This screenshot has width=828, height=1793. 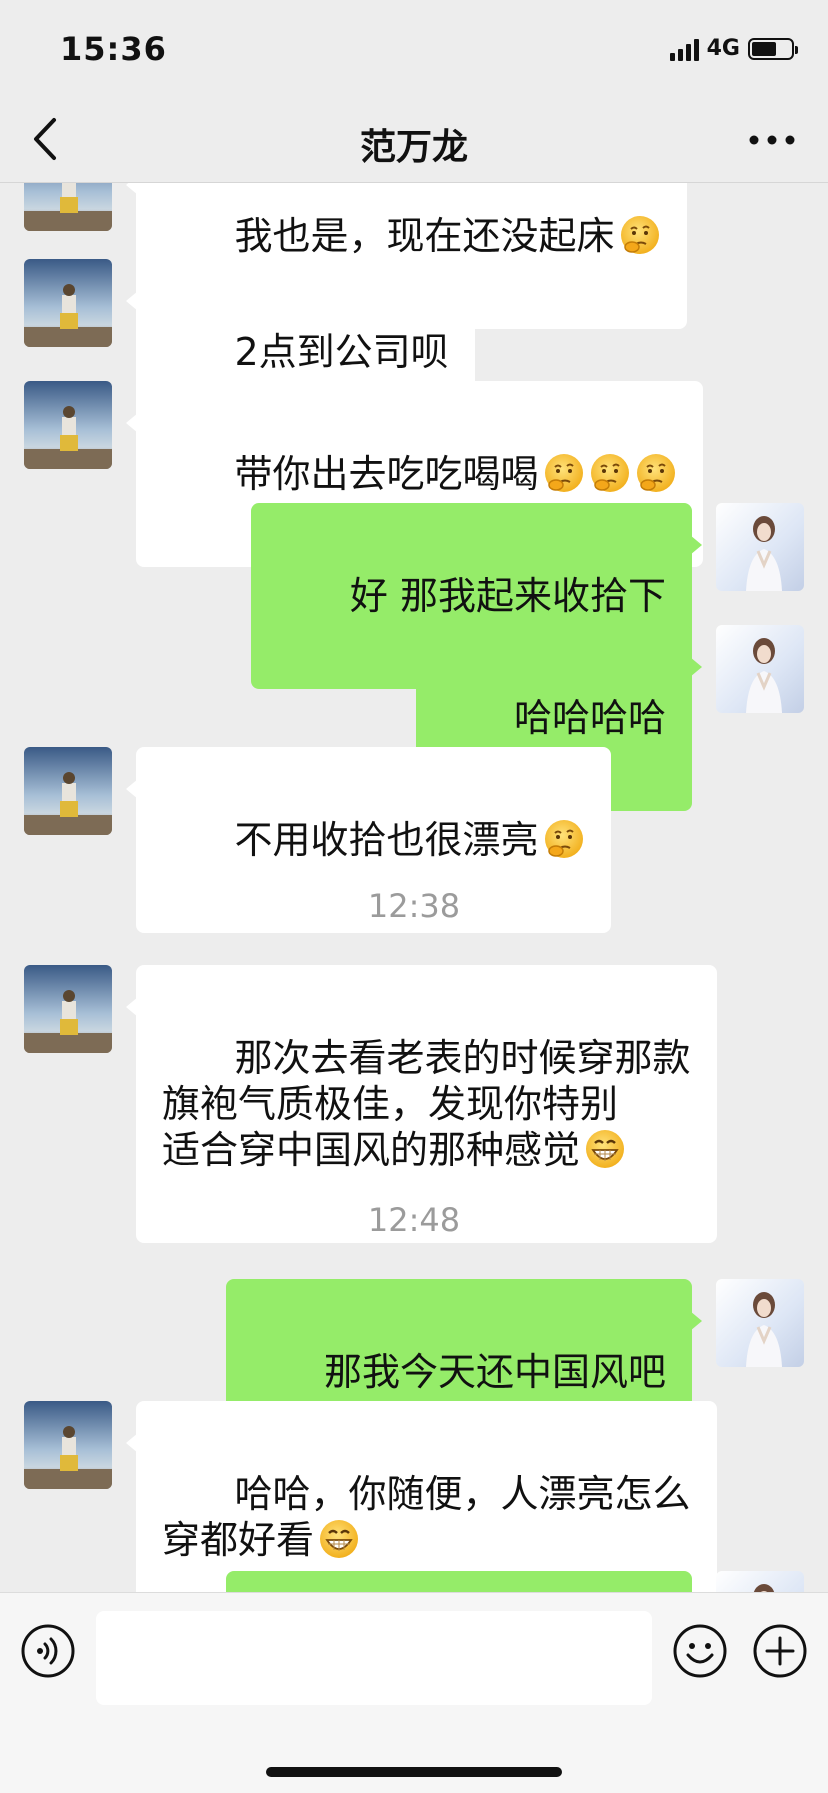 What do you see at coordinates (414, 906) in the screenshot?
I see `timestamp: 12:38` at bounding box center [414, 906].